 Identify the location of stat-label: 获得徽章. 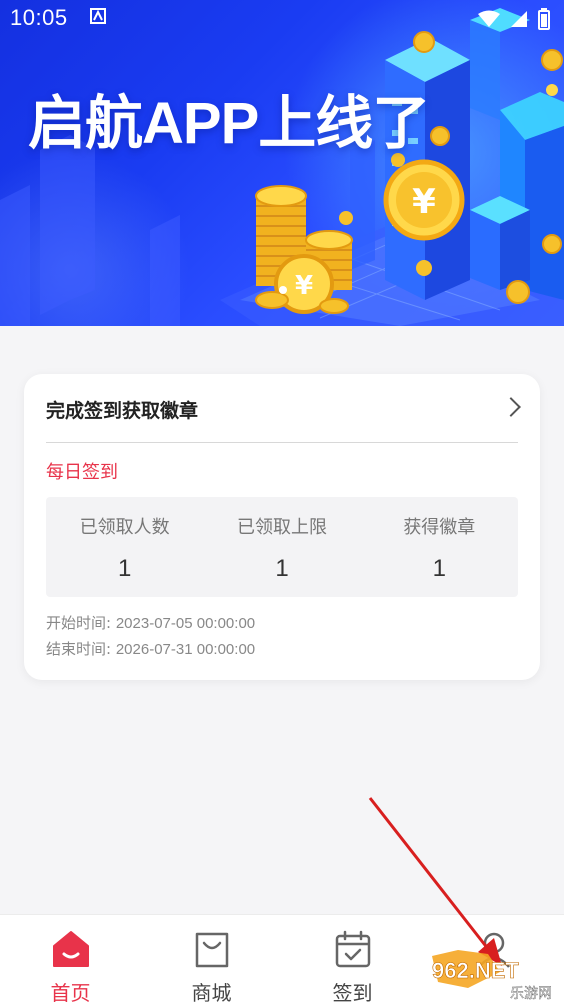
(439, 527).